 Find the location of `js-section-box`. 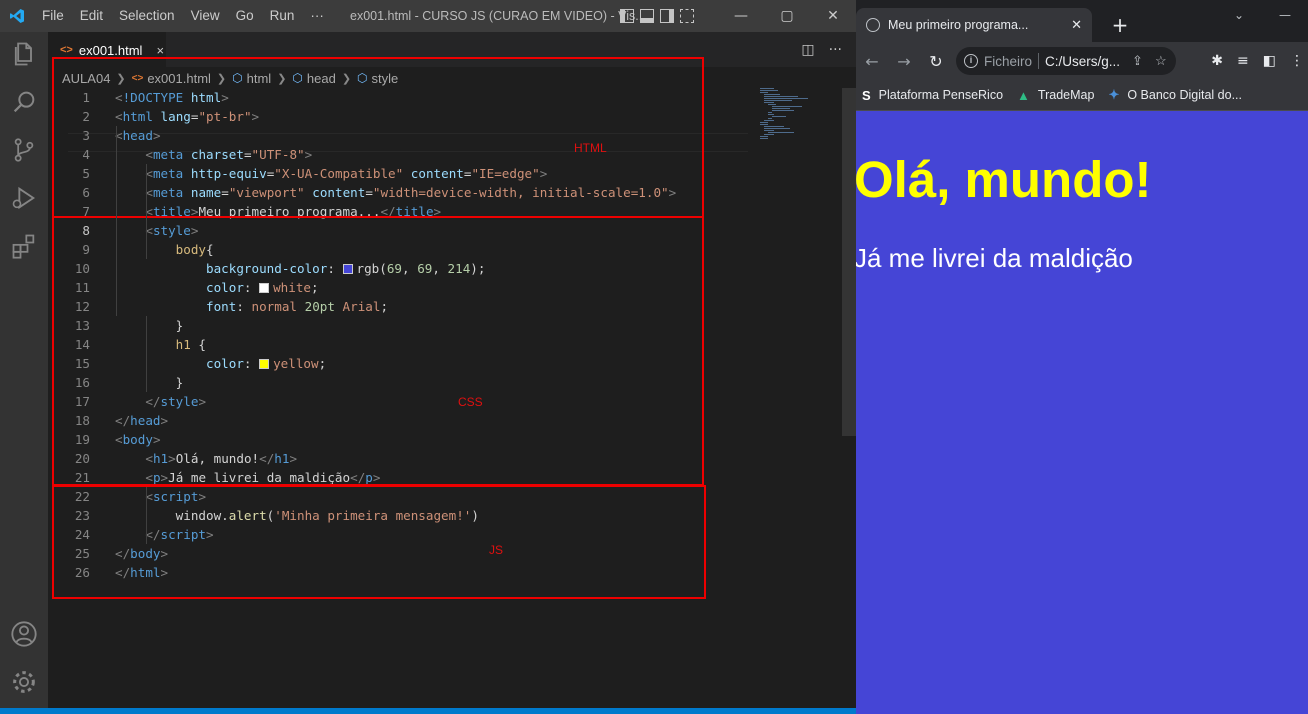

js-section-box is located at coordinates (379, 542).